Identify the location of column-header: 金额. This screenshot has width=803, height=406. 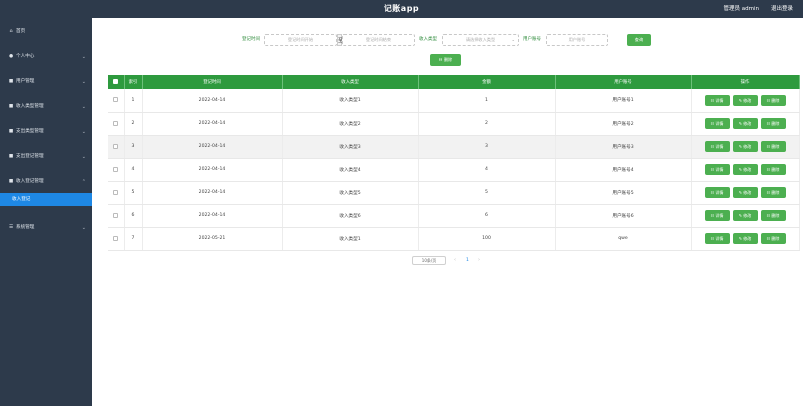
(487, 82).